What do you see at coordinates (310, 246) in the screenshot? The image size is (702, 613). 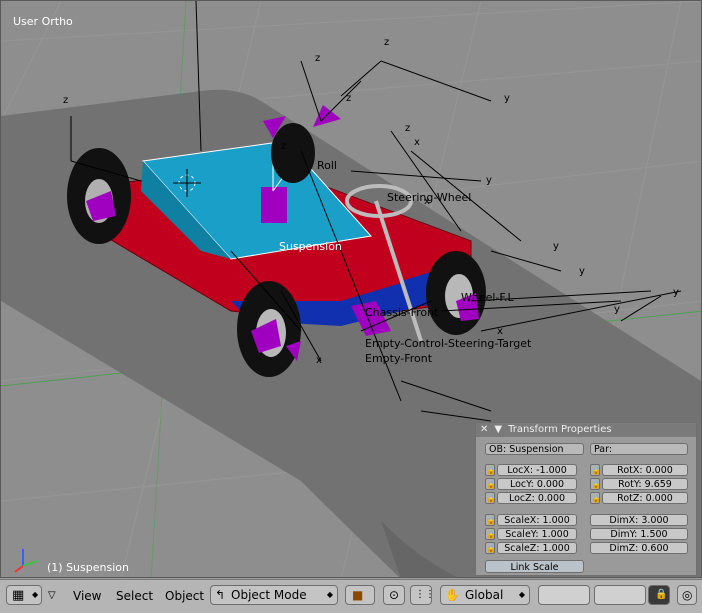 I see `label-suspension: Suspension` at bounding box center [310, 246].